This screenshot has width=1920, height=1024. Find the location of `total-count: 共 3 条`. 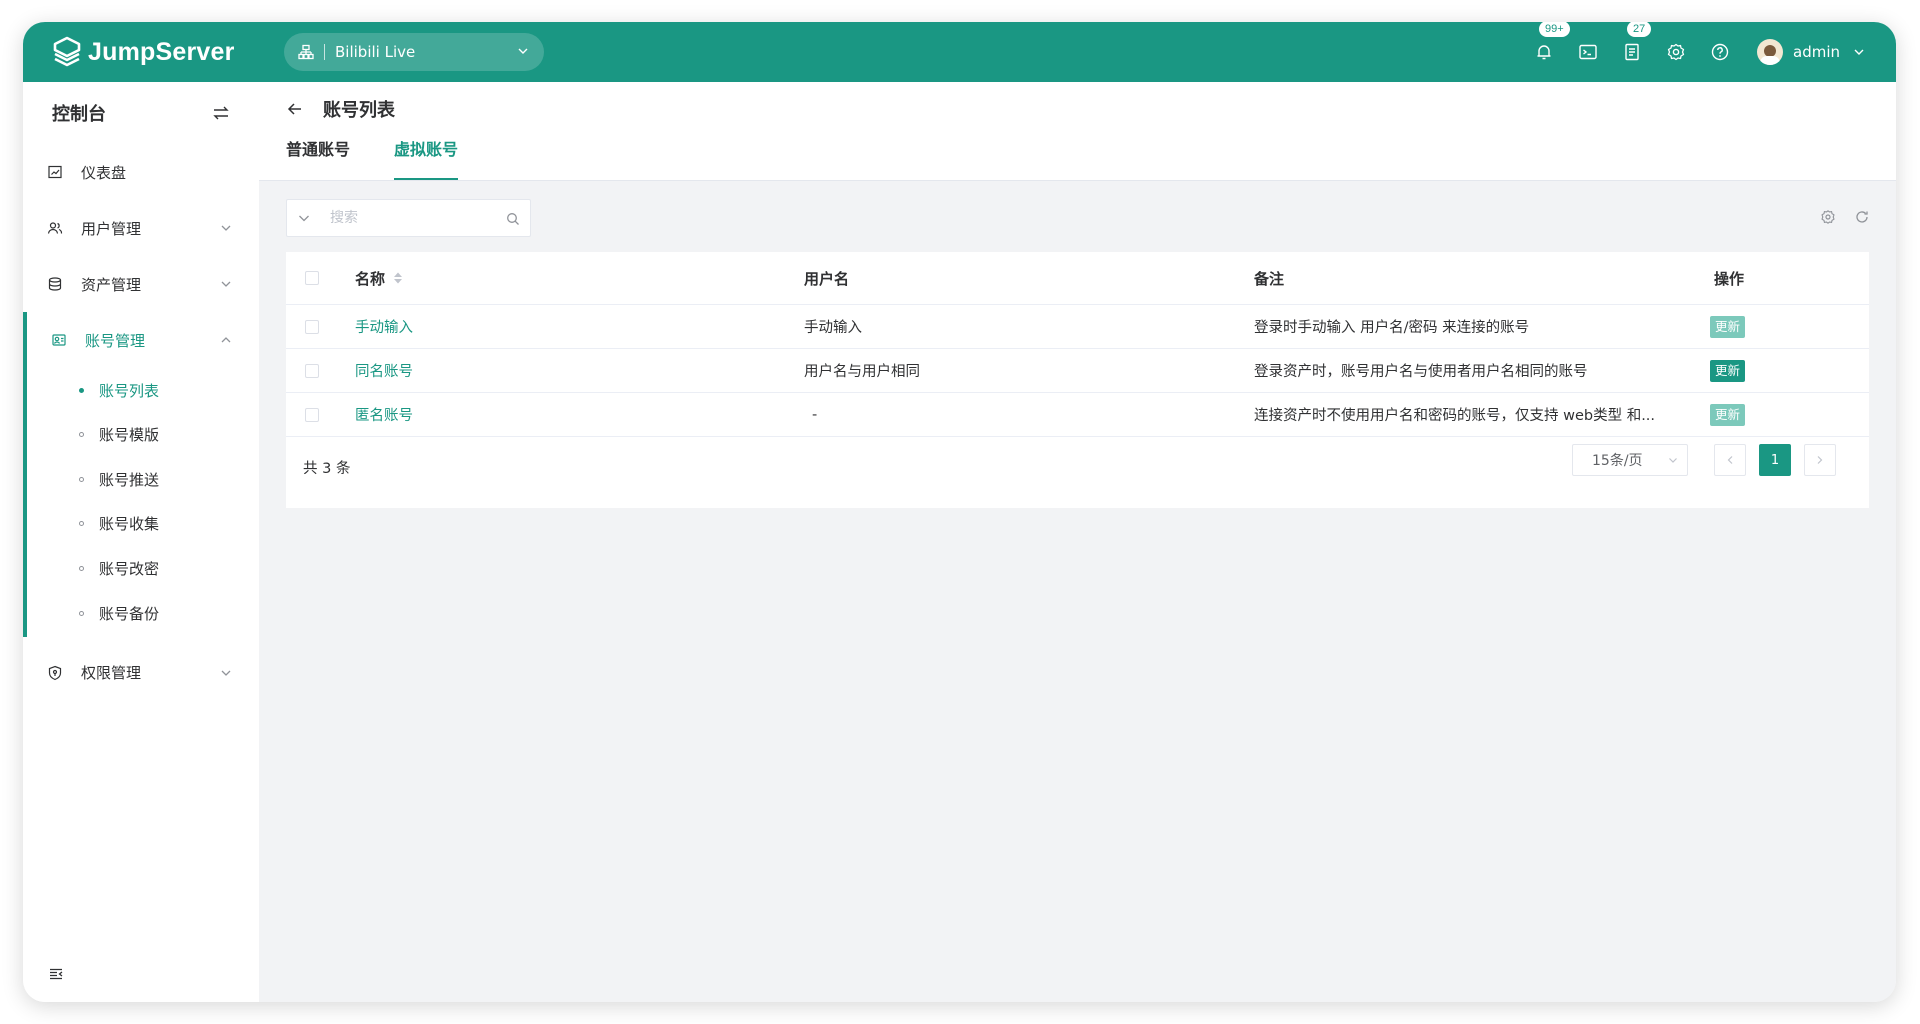

total-count: 共 3 条 is located at coordinates (327, 469).